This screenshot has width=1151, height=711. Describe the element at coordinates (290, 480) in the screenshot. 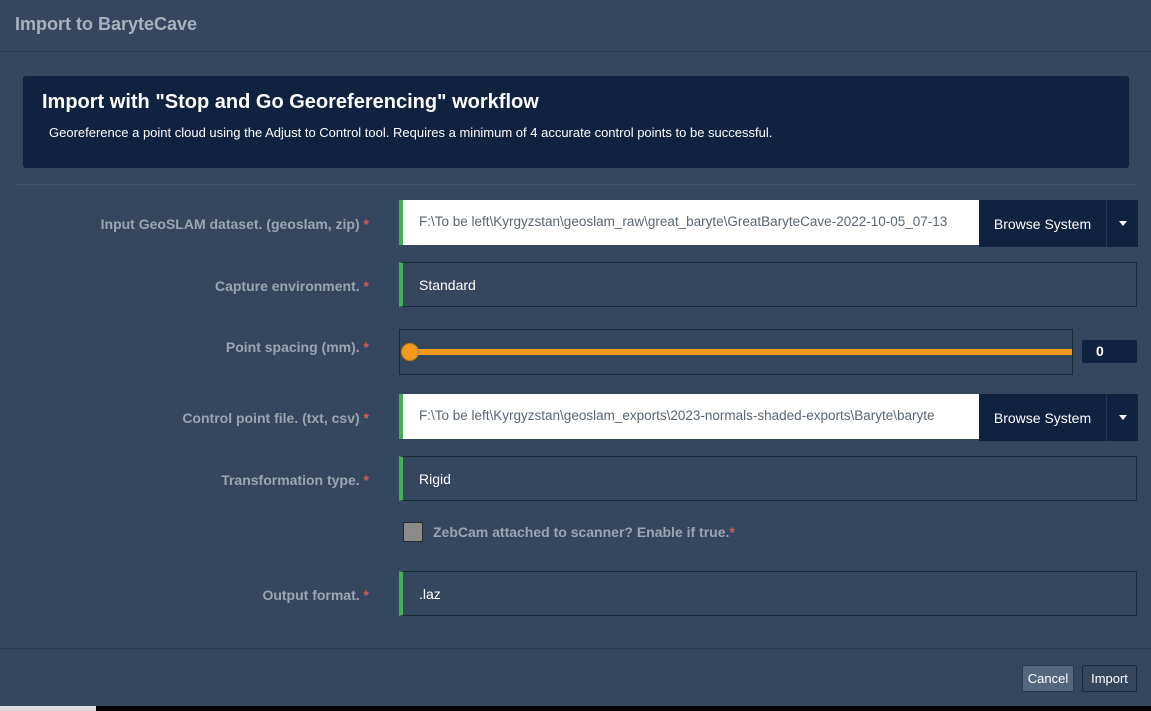

I see `transformation-type-label-text: Transformation type.` at that location.